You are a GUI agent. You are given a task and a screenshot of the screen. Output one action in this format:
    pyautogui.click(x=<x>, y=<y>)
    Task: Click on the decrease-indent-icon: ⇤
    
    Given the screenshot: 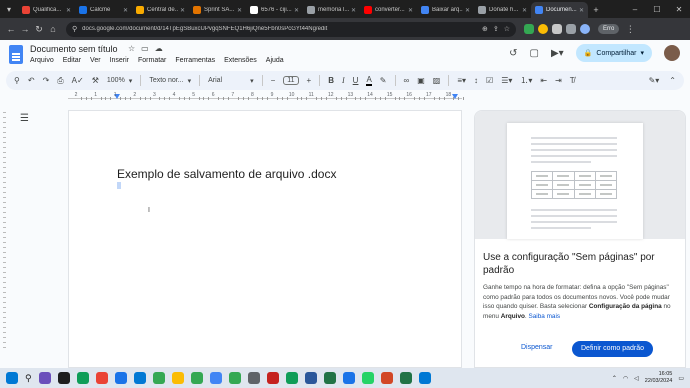 What is the action you would take?
    pyautogui.click(x=543, y=80)
    